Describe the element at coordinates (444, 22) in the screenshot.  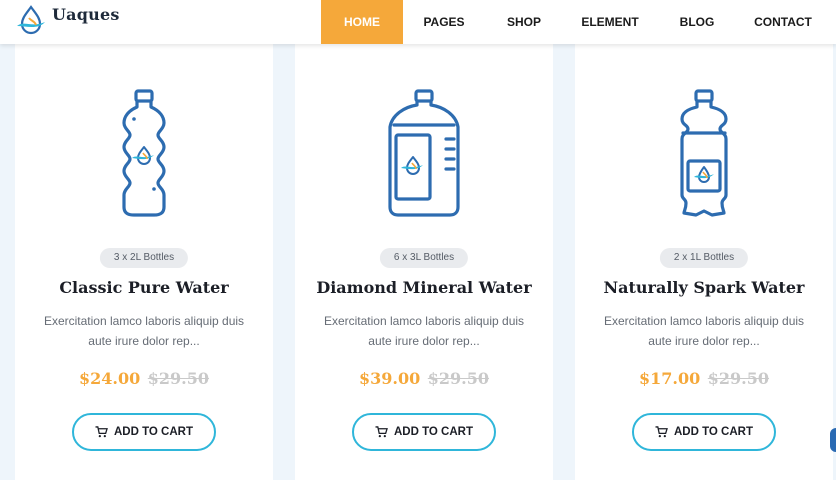
I see `nav-item-pages: PAGES` at that location.